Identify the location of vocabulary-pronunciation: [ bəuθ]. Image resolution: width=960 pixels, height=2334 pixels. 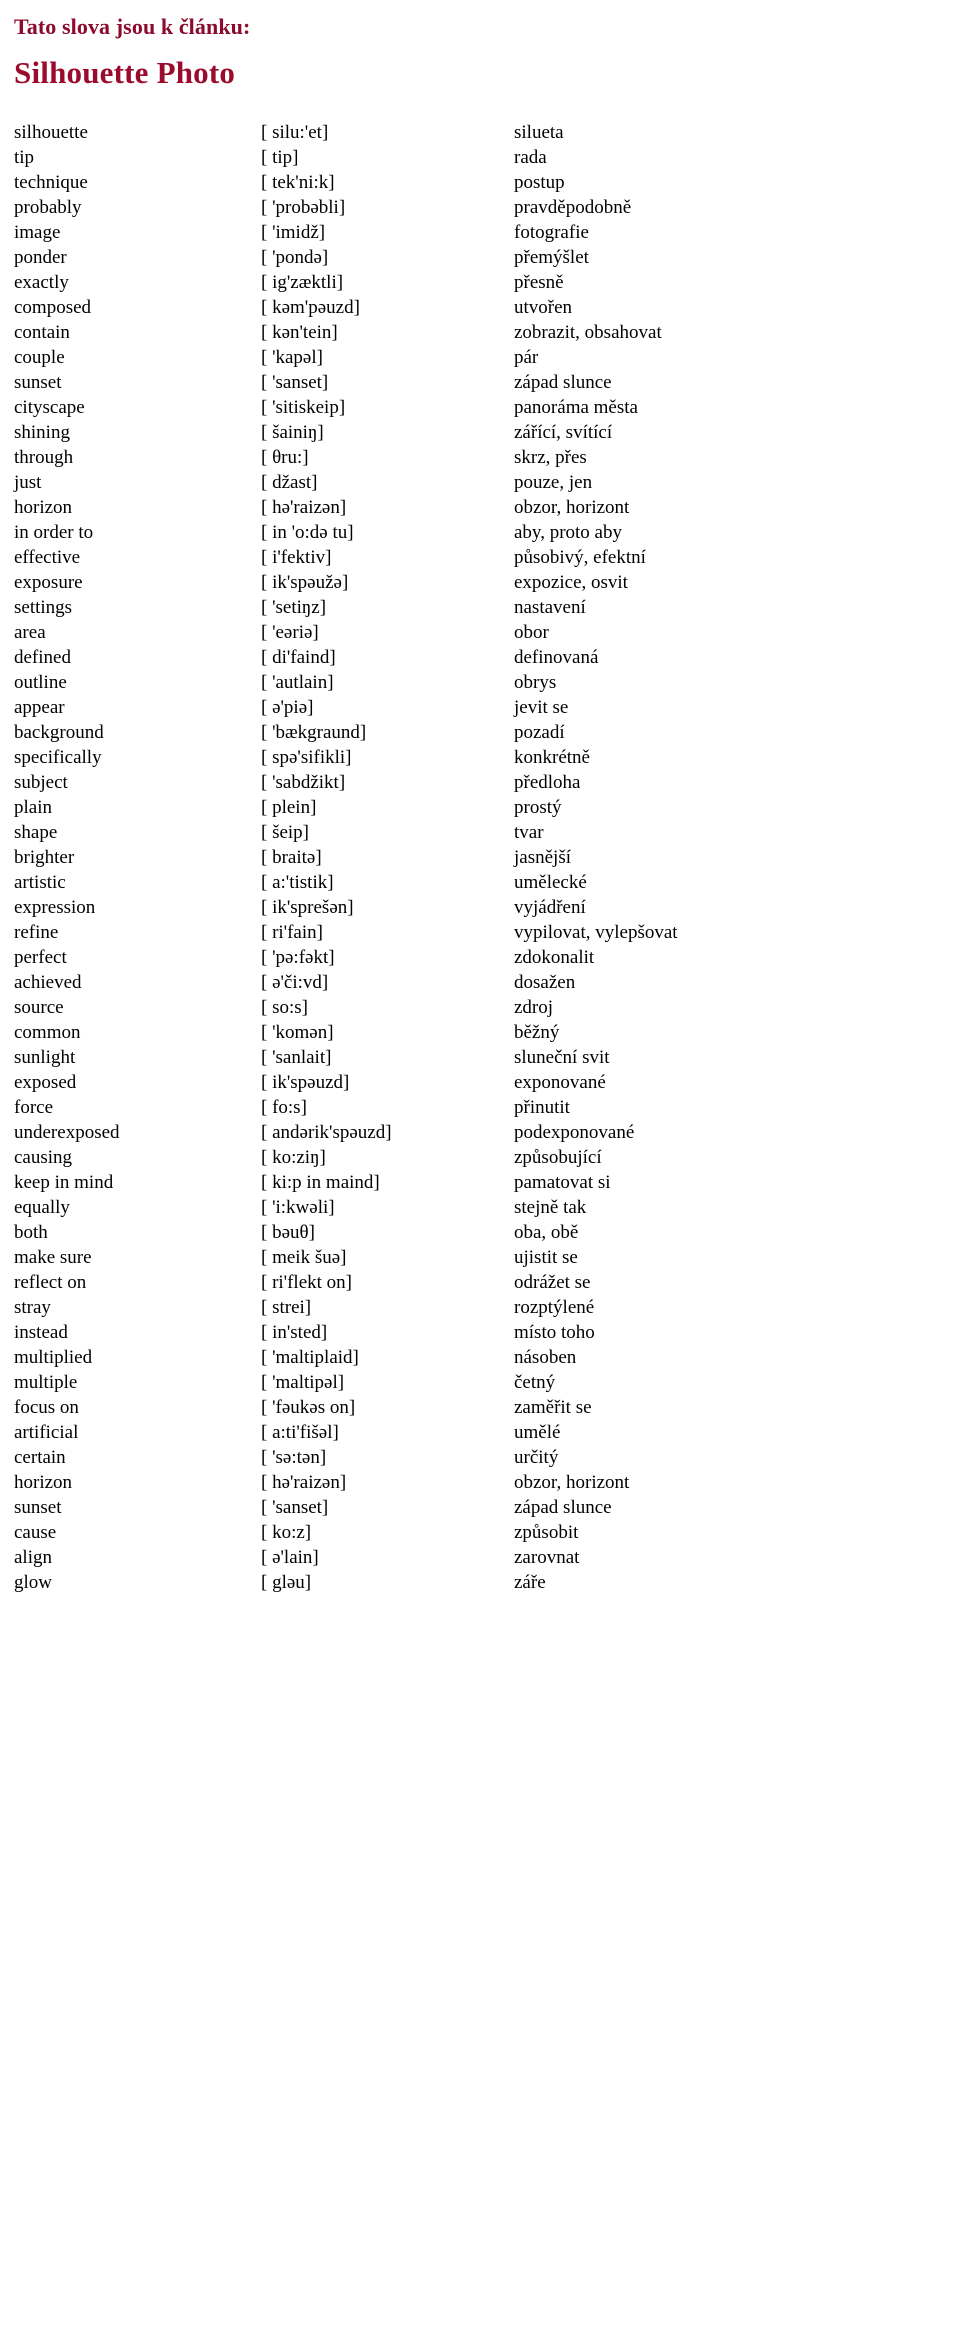
(288, 1233).